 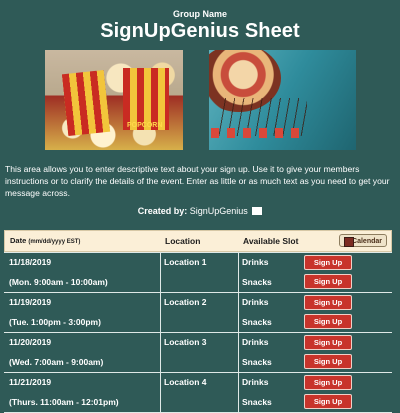 I want to click on sheet-title: SignUpGenius Sheet, so click(x=200, y=31).